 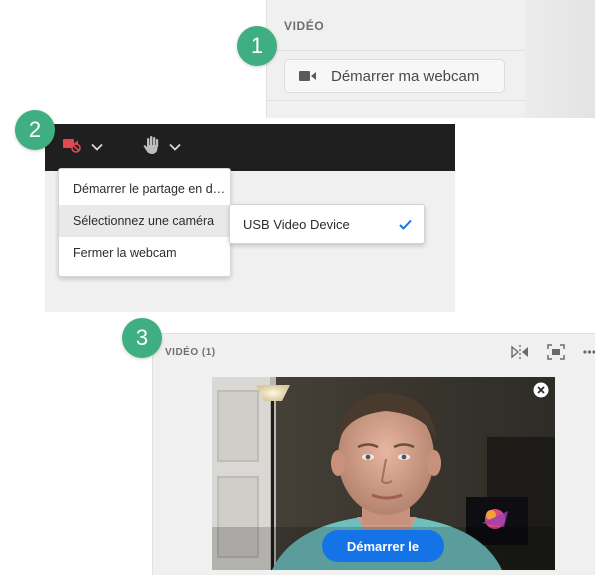 I want to click on step-badge-2: 2, so click(x=35, y=130).